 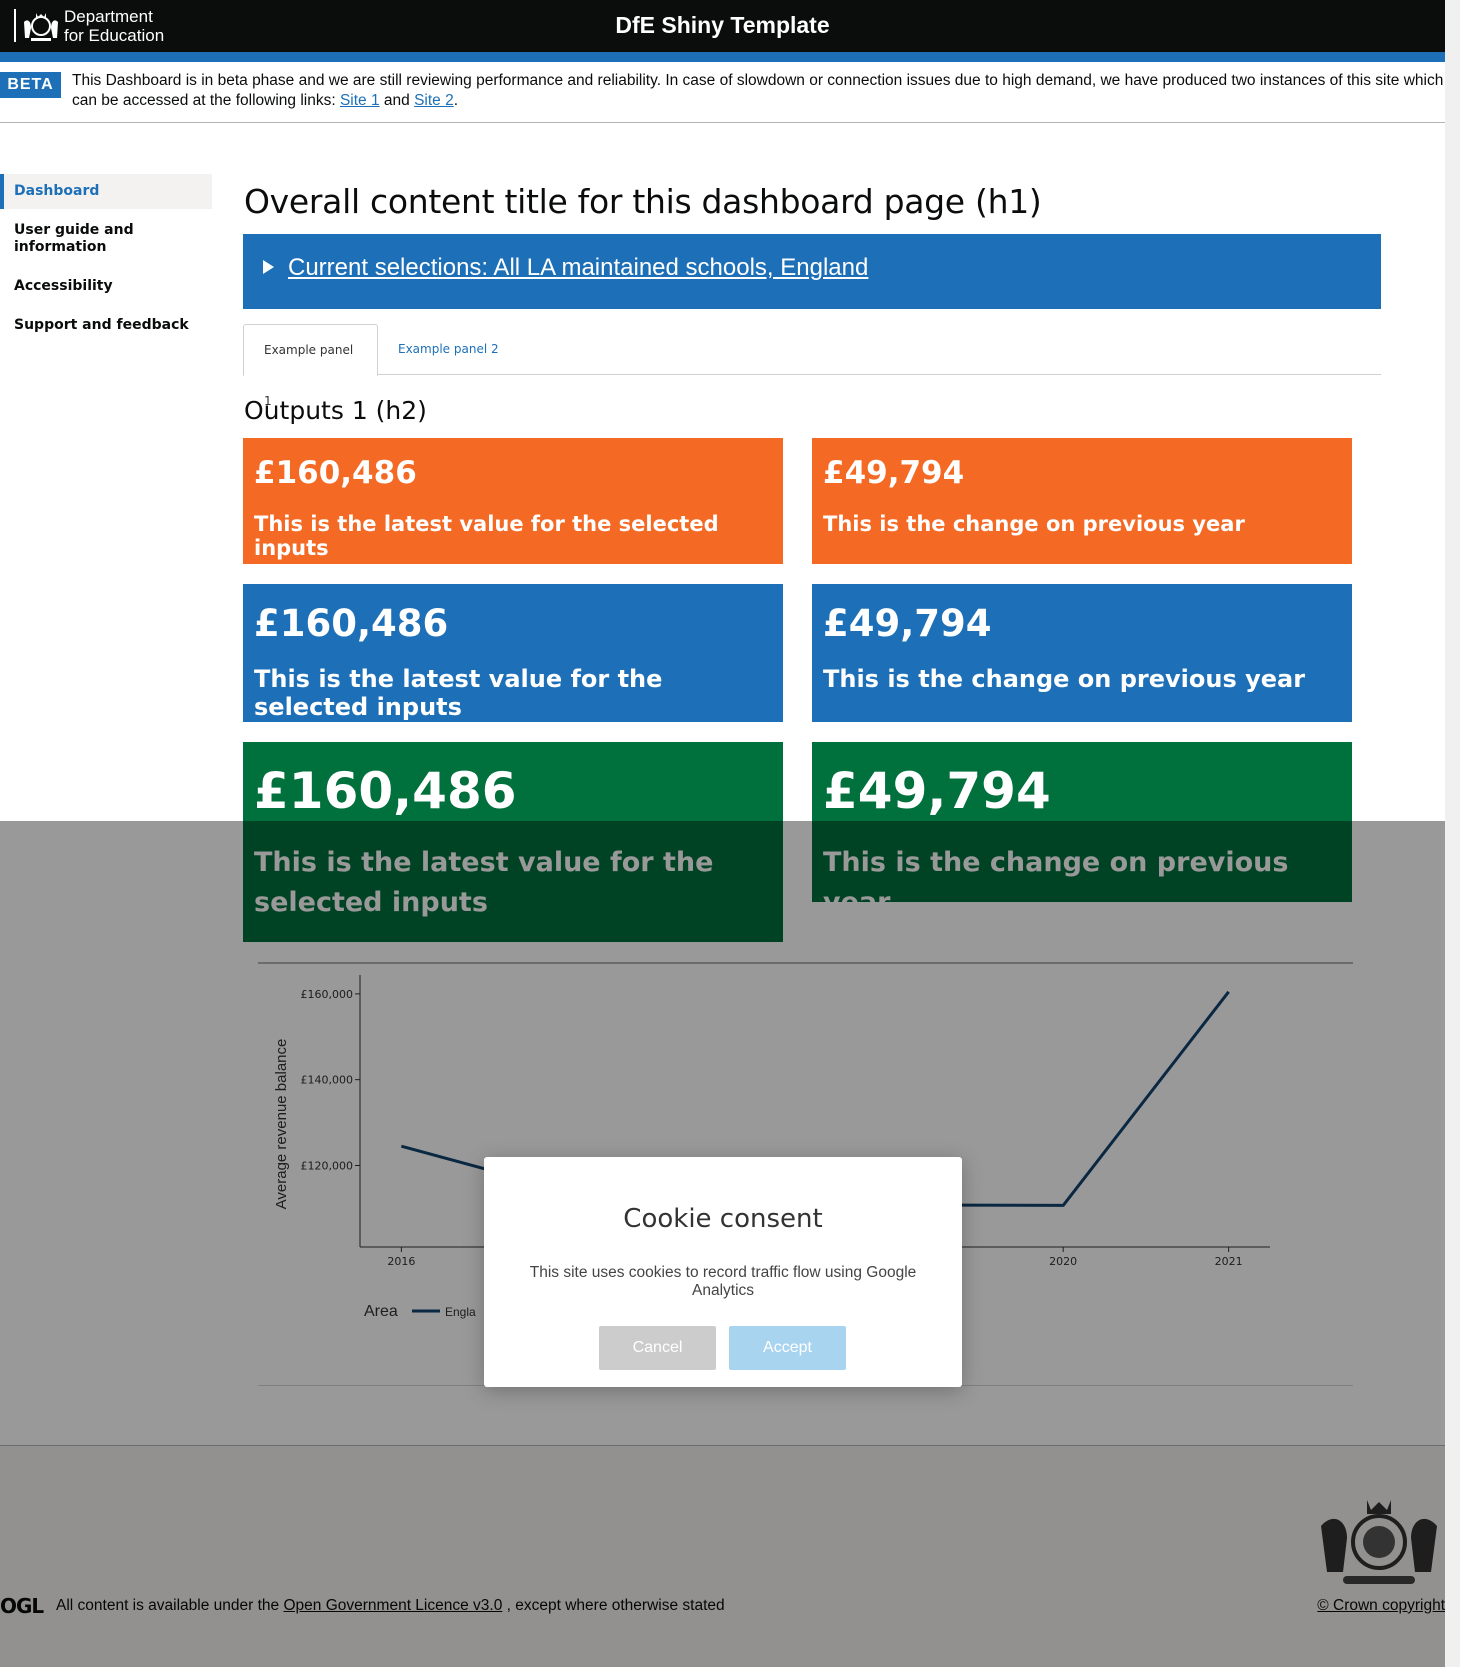 I want to click on app-title: DfE Shiny Template, so click(x=722, y=25).